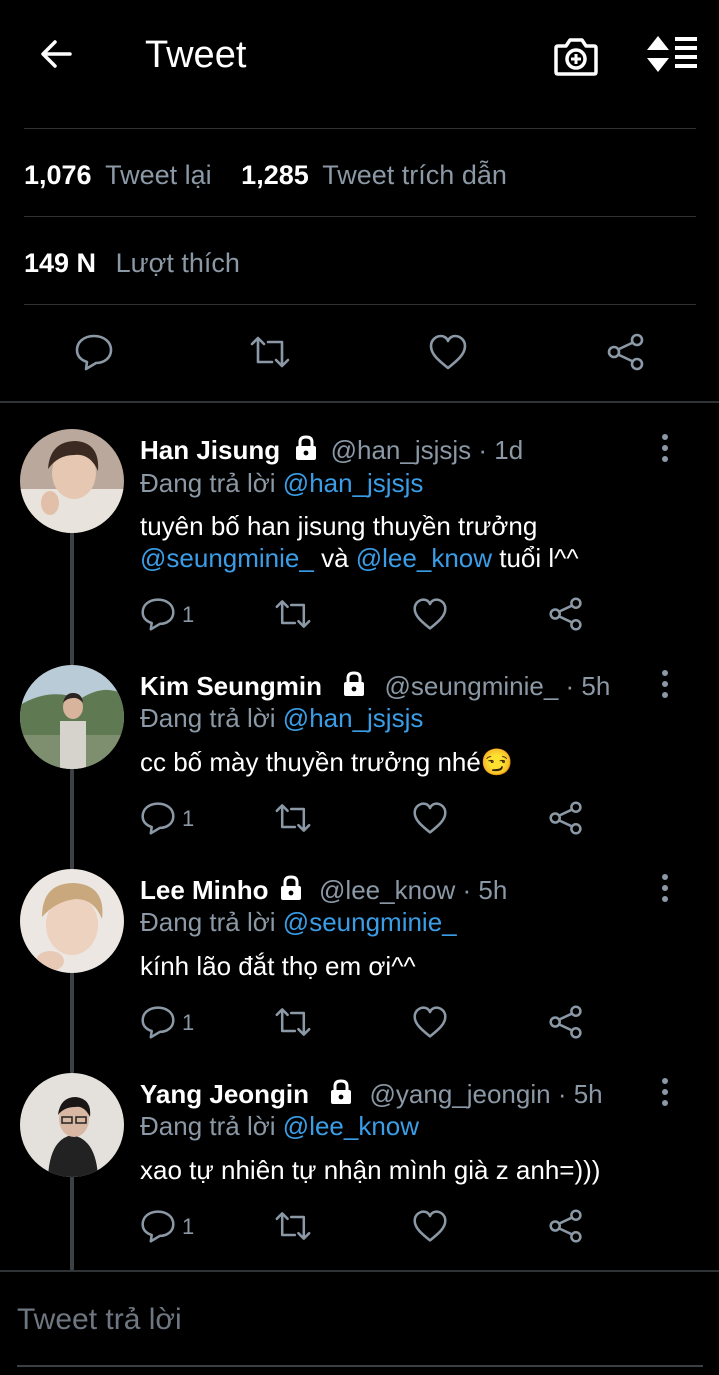 The height and width of the screenshot is (1375, 719). What do you see at coordinates (576, 56) in the screenshot?
I see `camera-plus-icon` at bounding box center [576, 56].